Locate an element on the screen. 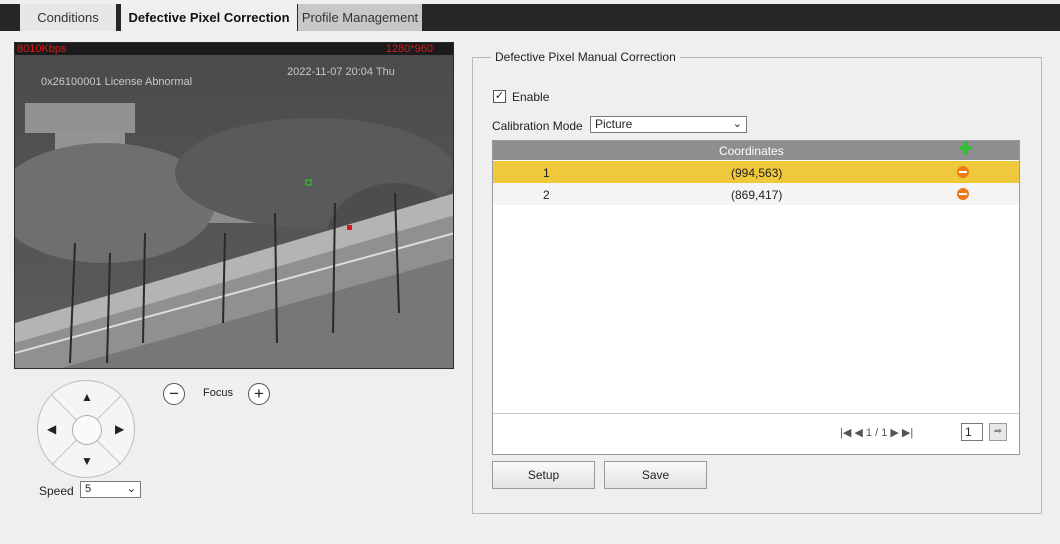 The height and width of the screenshot is (544, 1060). focus-label: Focus is located at coordinates (218, 393).